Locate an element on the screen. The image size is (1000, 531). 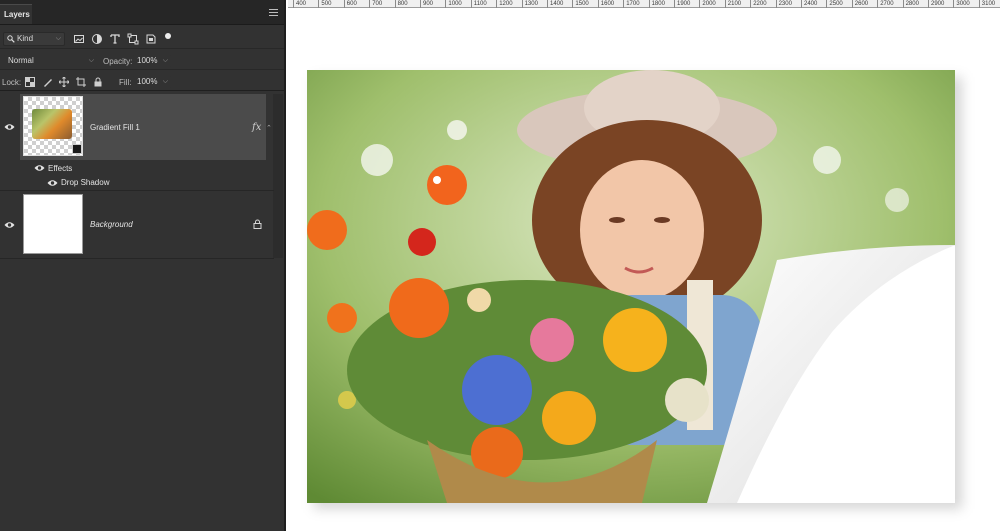
layer-row-background: Background is located at coordinates (142, 224).